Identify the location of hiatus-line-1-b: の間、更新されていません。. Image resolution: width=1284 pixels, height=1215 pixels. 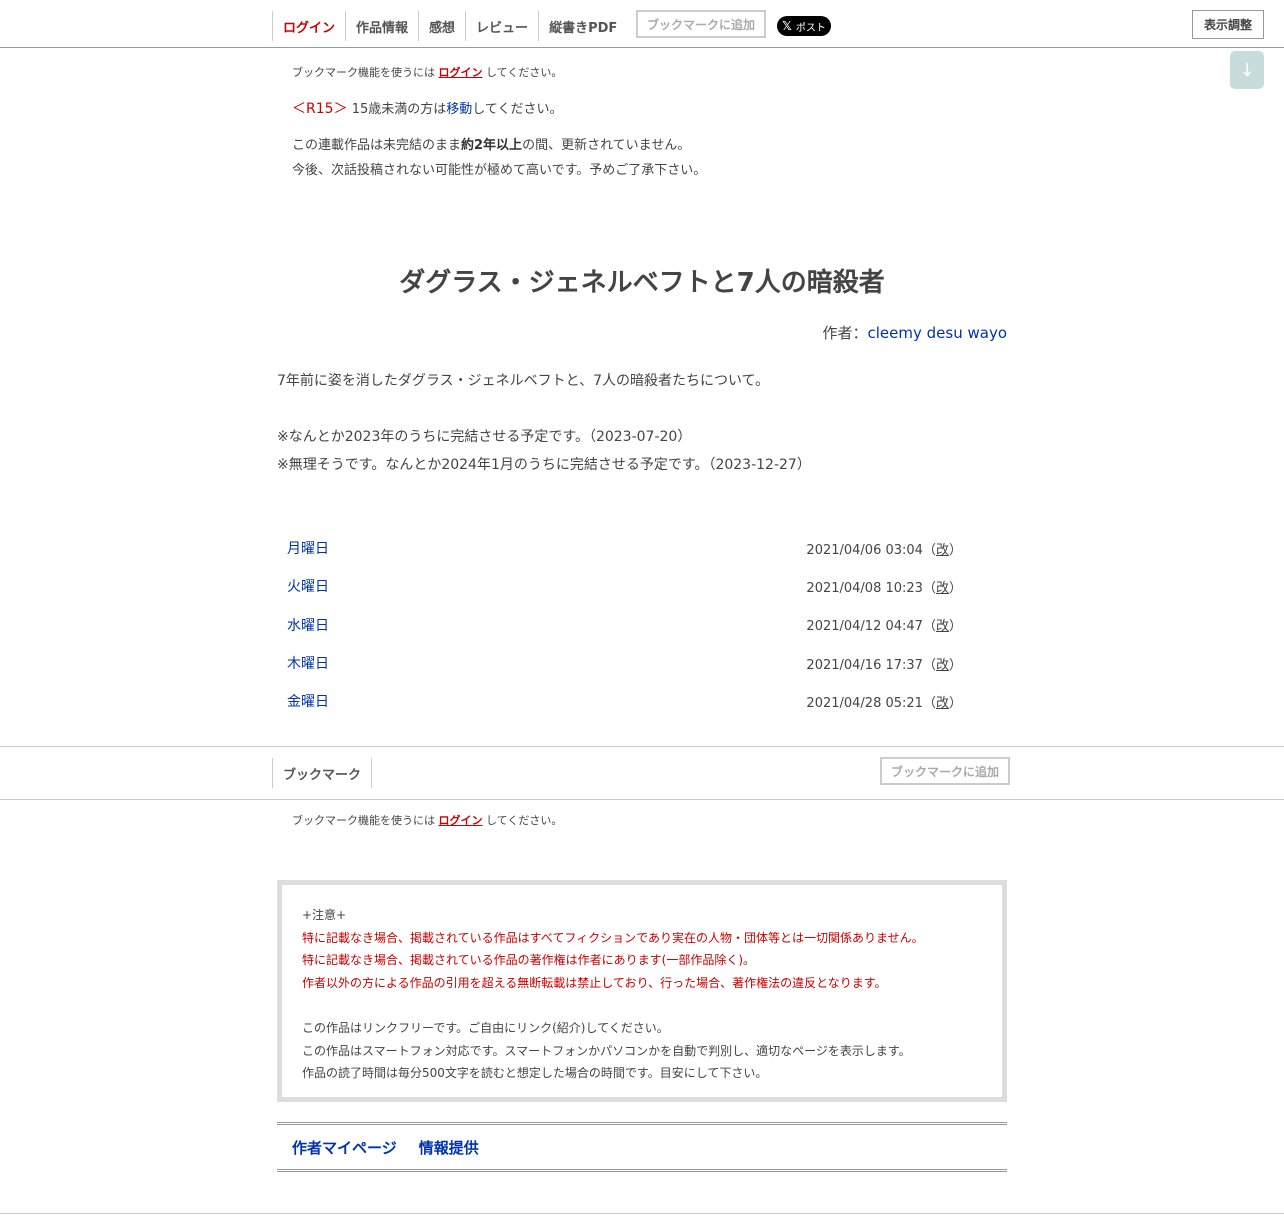
(606, 145).